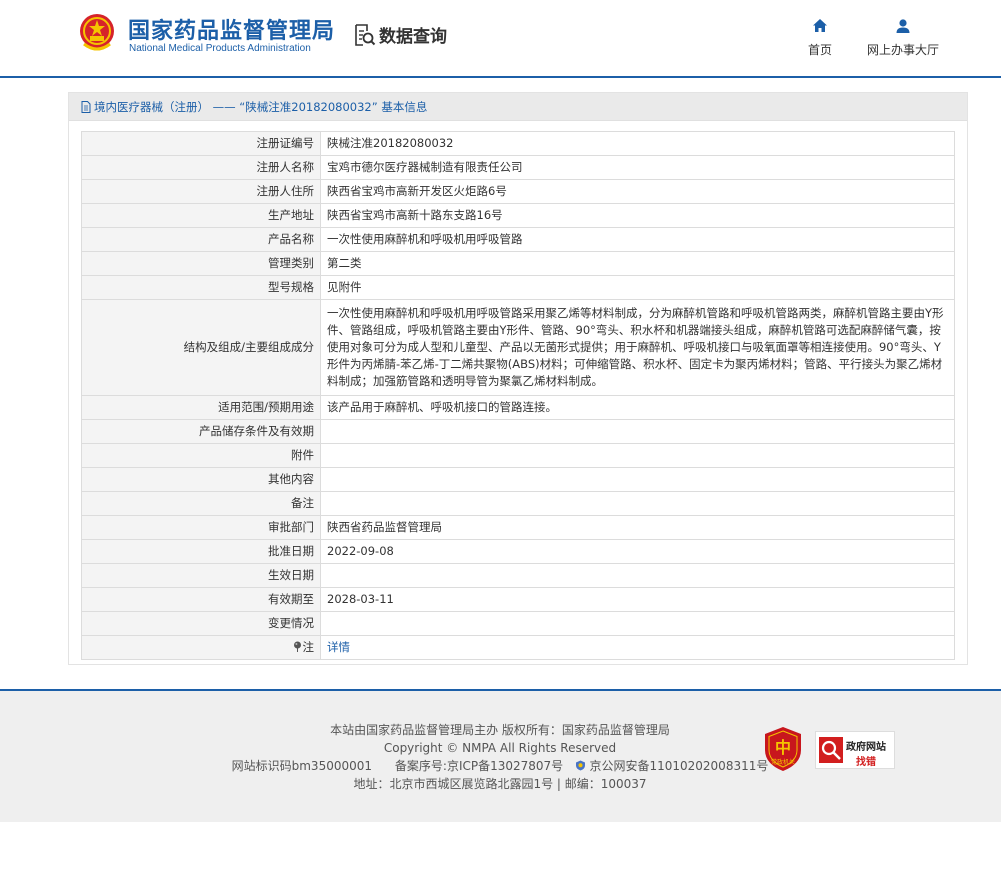 The height and width of the screenshot is (877, 1001). Describe the element at coordinates (308, 647) in the screenshot. I see `row-label: 注` at that location.